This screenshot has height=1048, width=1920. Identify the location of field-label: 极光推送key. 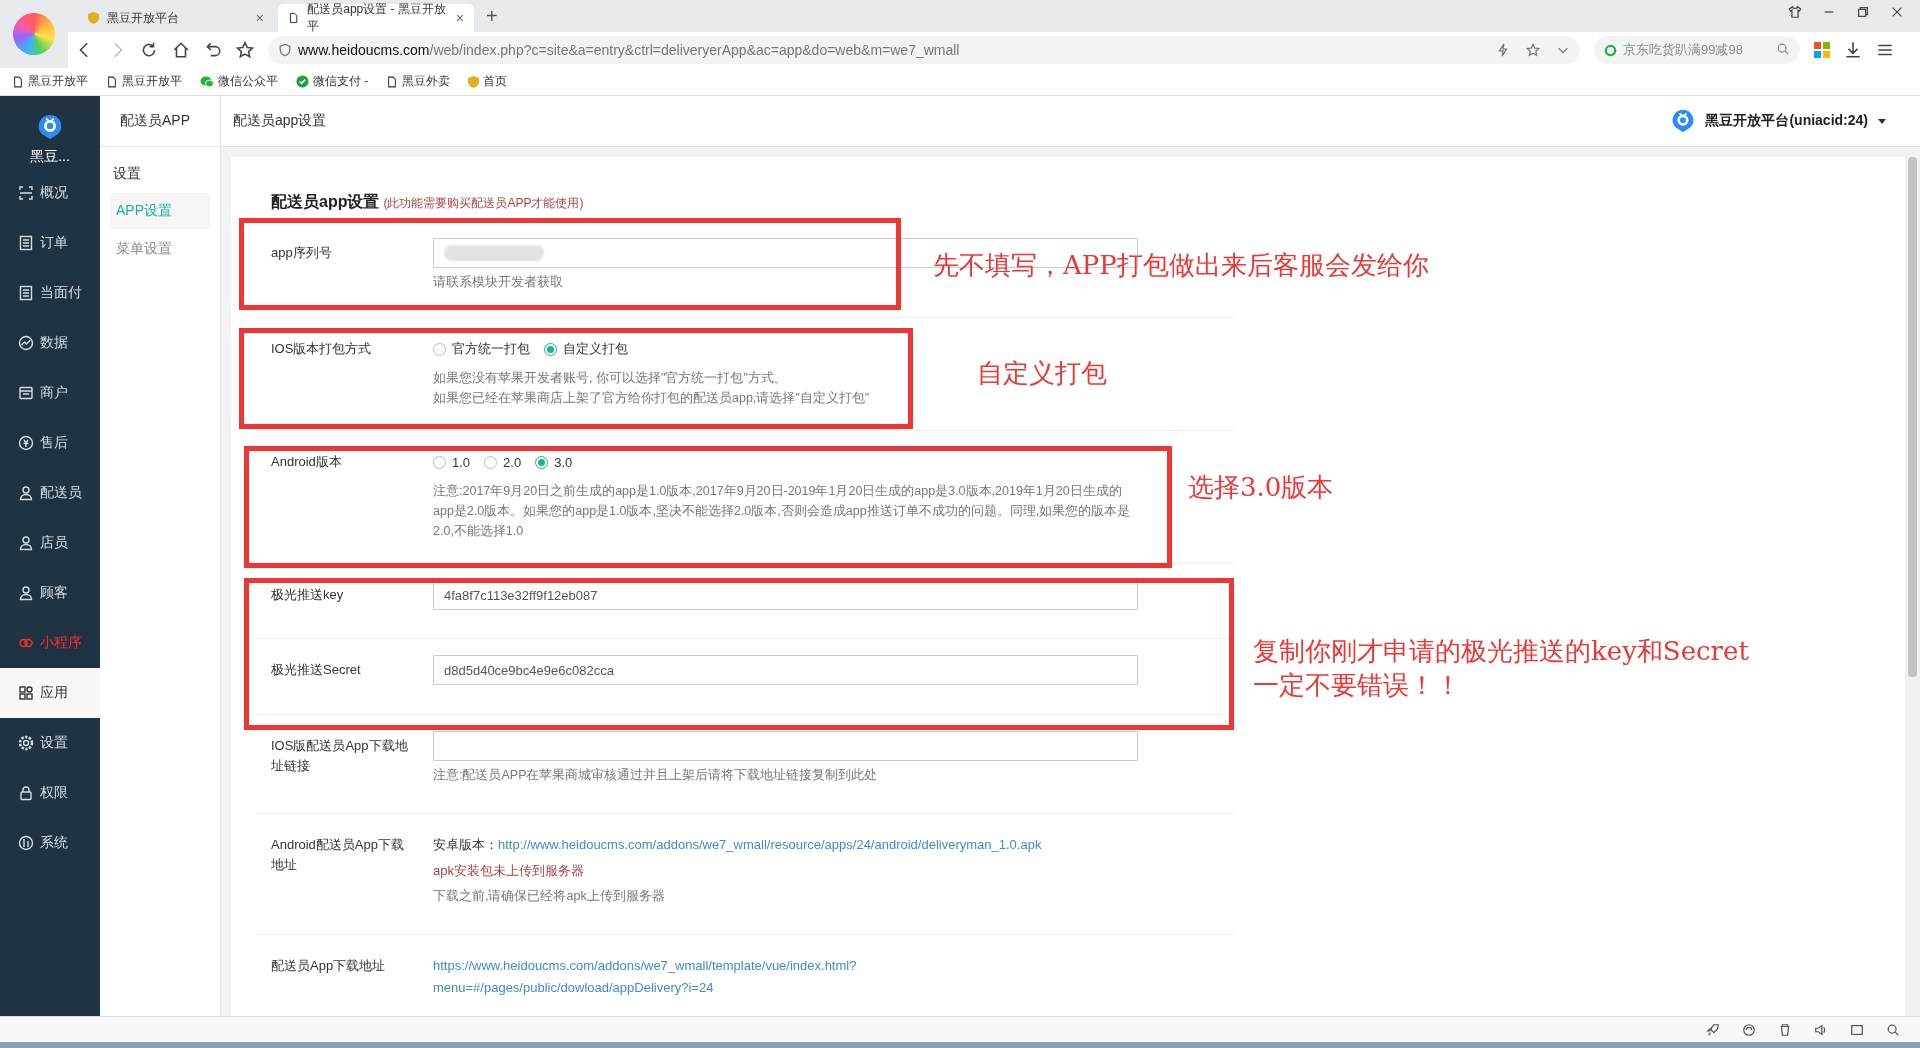
(308, 595).